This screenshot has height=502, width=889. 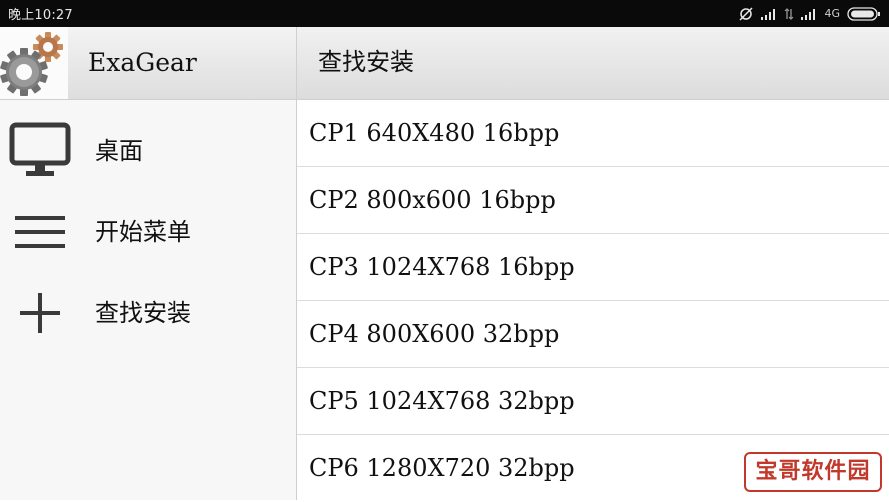 I want to click on app-header: ExaGear, so click(x=148, y=63).